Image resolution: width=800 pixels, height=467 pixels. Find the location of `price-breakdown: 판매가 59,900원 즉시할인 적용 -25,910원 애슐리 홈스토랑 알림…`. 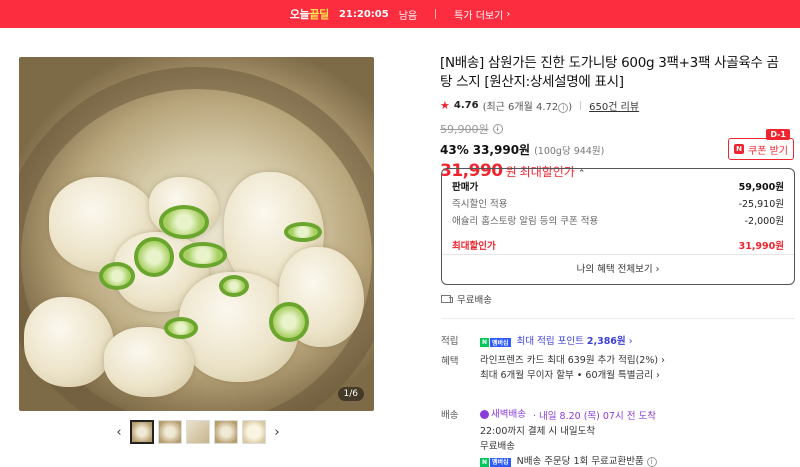

price-breakdown: 판매가 59,900원 즉시할인 적용 -25,910원 애슐리 홈스토랑 알림… is located at coordinates (618, 226).